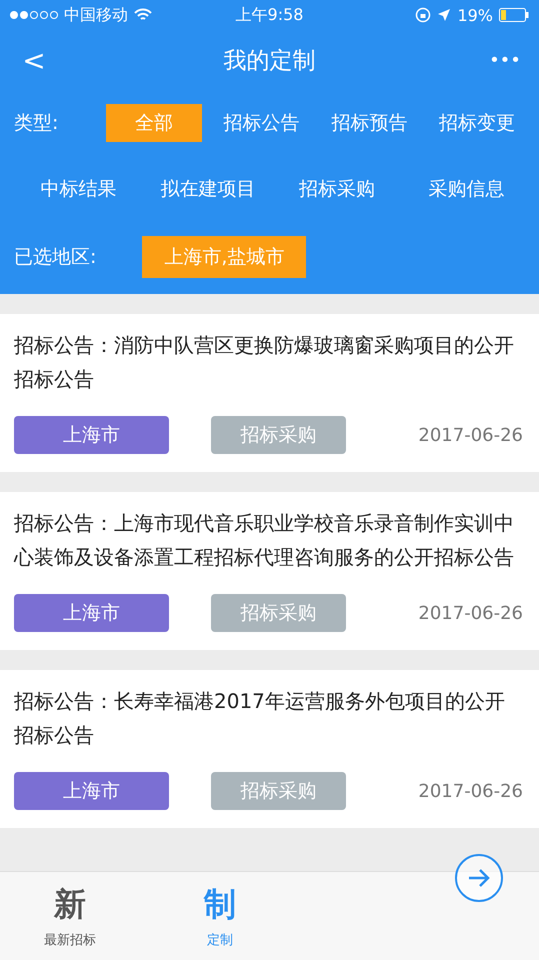 The width and height of the screenshot is (539, 960). Describe the element at coordinates (208, 189) in the screenshot. I see `type-option: 拟在建项目` at that location.